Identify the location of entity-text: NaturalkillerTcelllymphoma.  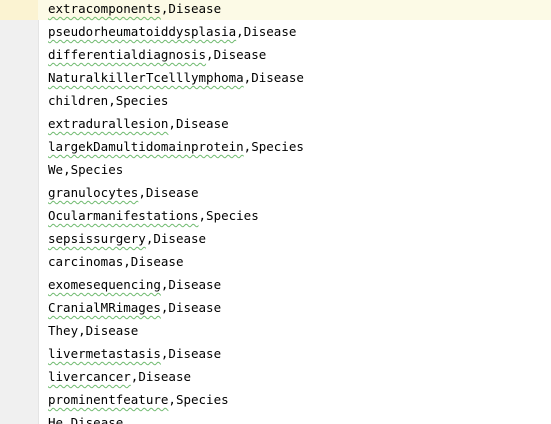
(146, 77).